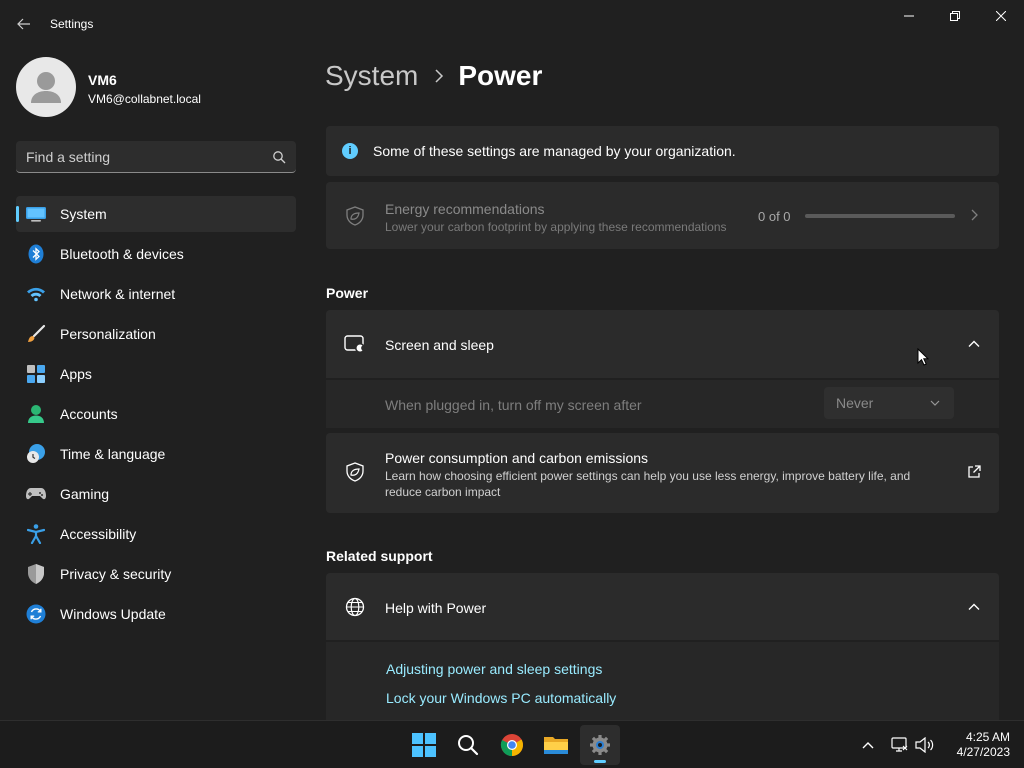 The height and width of the screenshot is (768, 1024). I want to click on sidebar-item-label: Accounts, so click(89, 414).